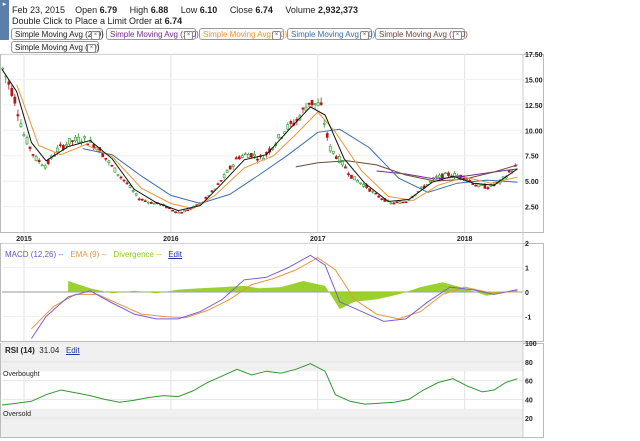 Image resolution: width=640 pixels, height=441 pixels. Describe the element at coordinates (4, 20) in the screenshot. I see `side-panel-toggle: ▸` at that location.